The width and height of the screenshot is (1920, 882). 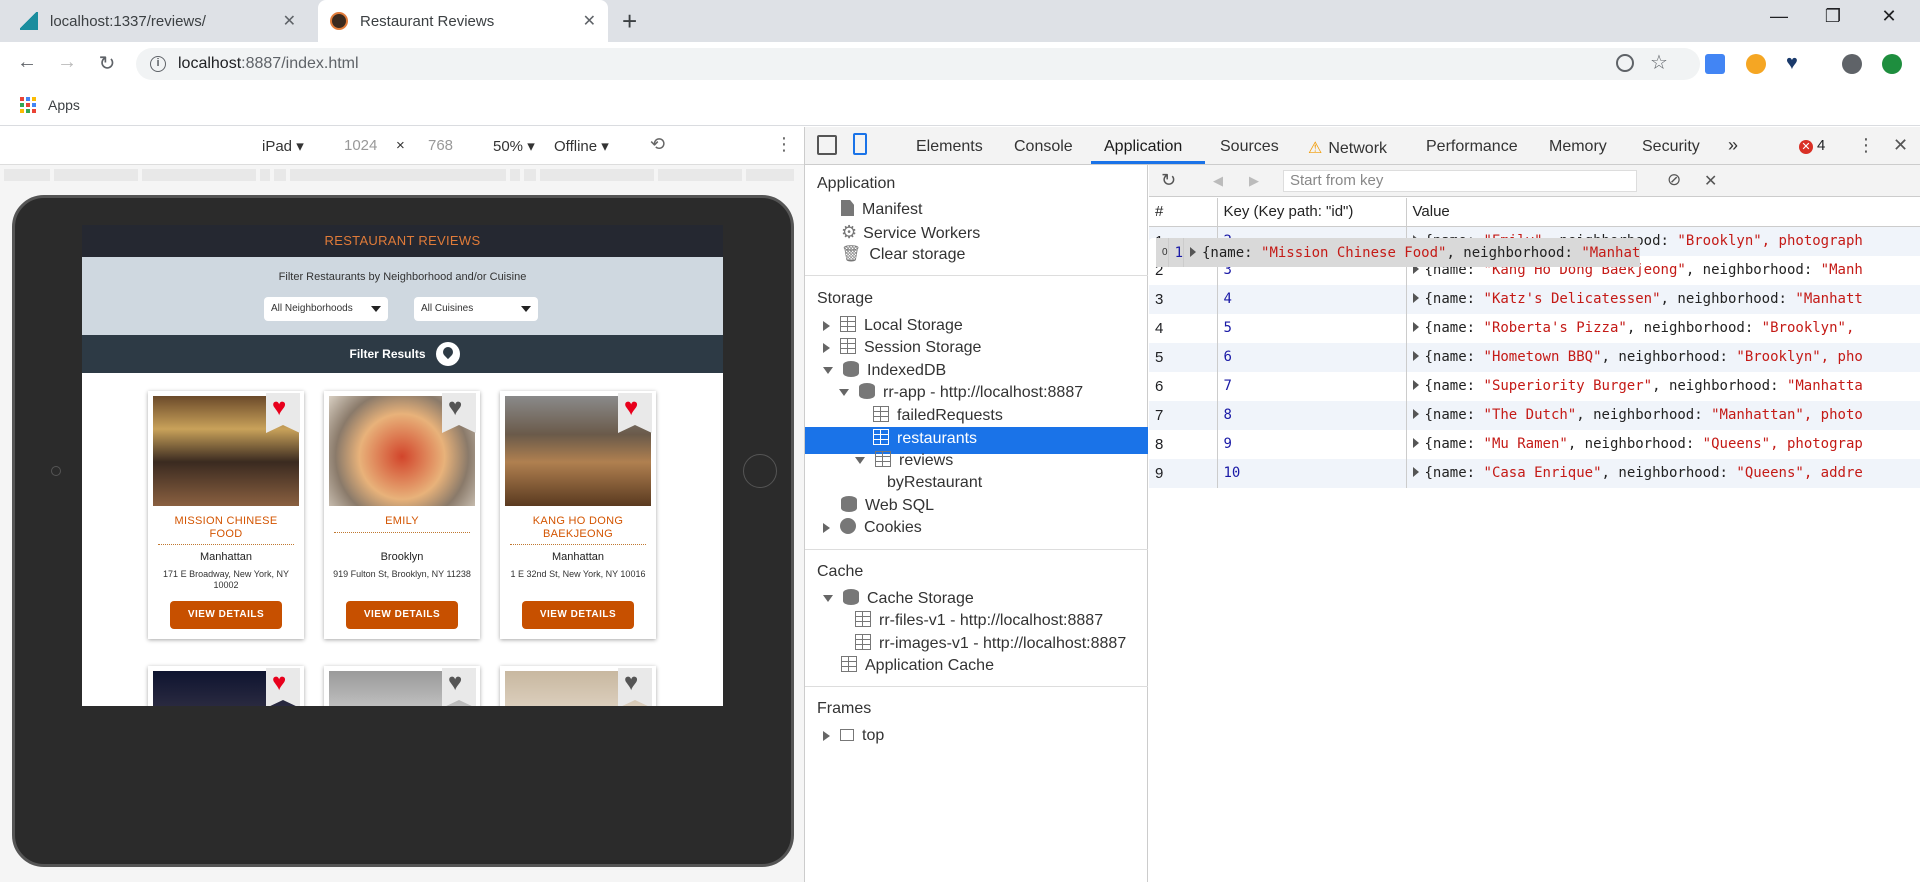 I want to click on cuisine-select: All Cuisines, so click(x=476, y=309).